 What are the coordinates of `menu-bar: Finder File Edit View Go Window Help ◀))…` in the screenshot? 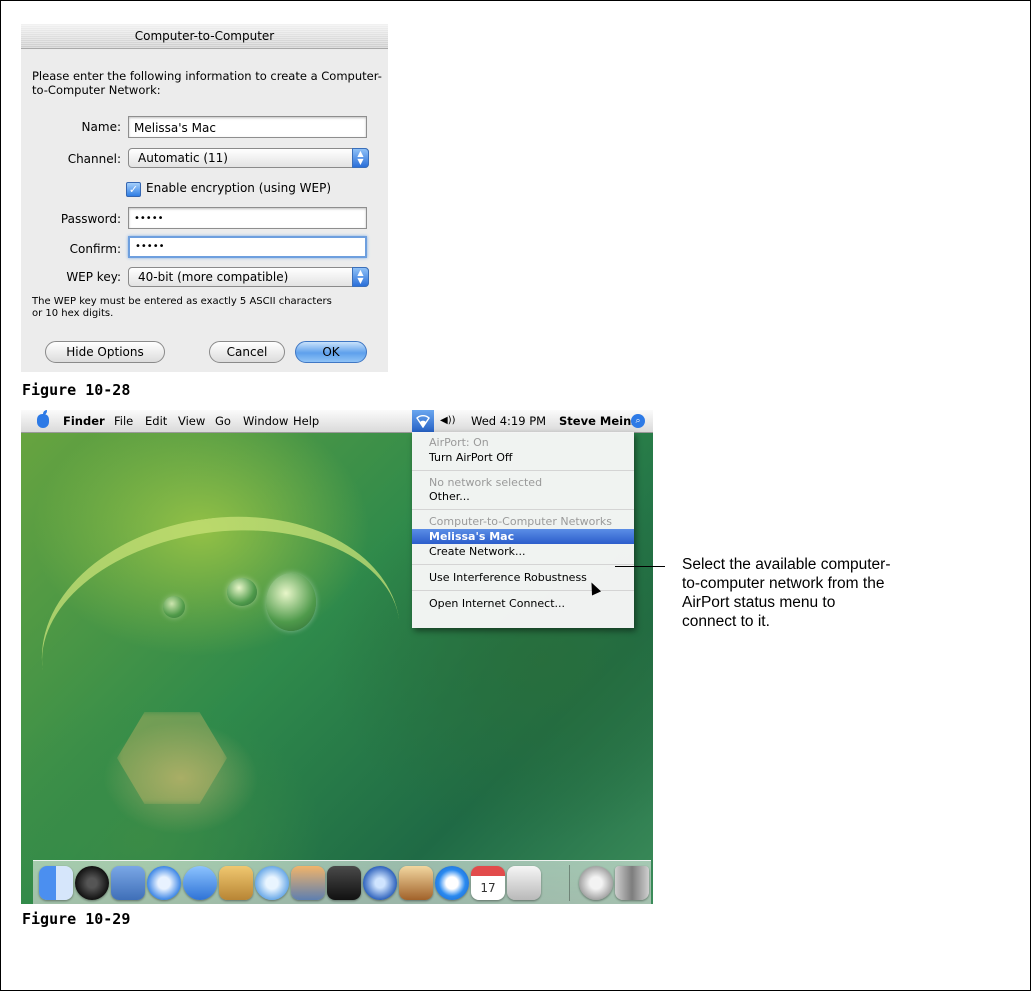 It's located at (337, 421).